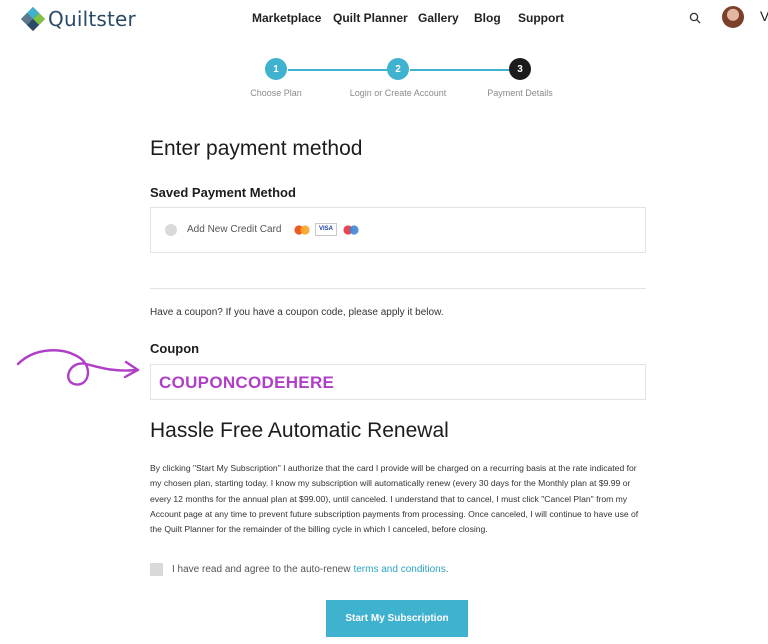 The height and width of the screenshot is (644, 768). I want to click on section-divider, so click(398, 288).